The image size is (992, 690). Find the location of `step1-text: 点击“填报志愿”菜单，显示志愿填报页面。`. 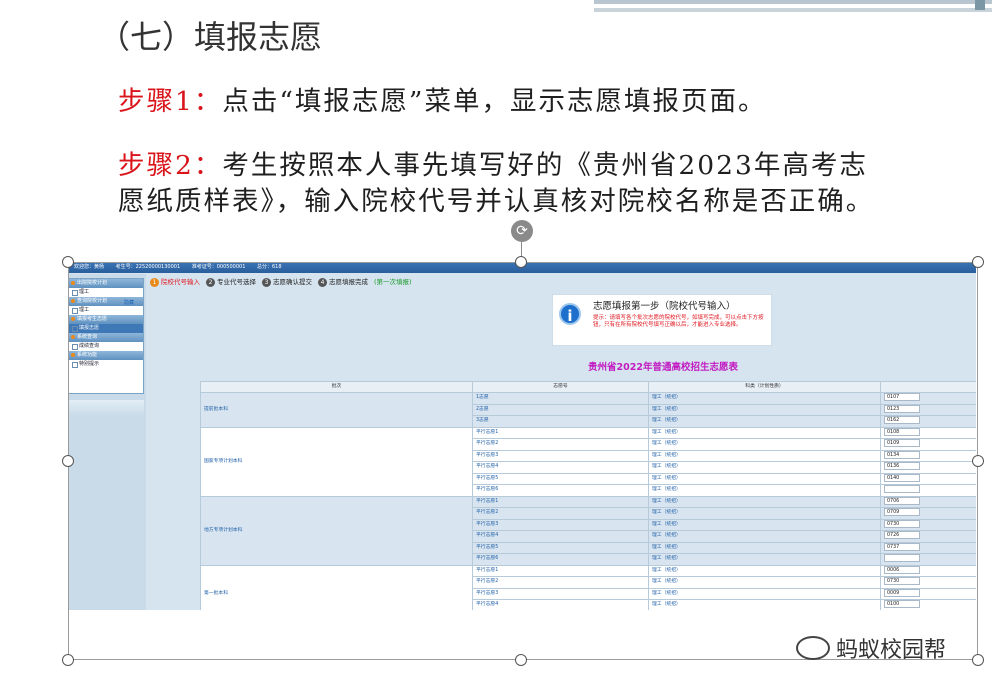

step1-text: 点击“填报志愿”菜单，显示志愿填报页面。 is located at coordinates (494, 101).